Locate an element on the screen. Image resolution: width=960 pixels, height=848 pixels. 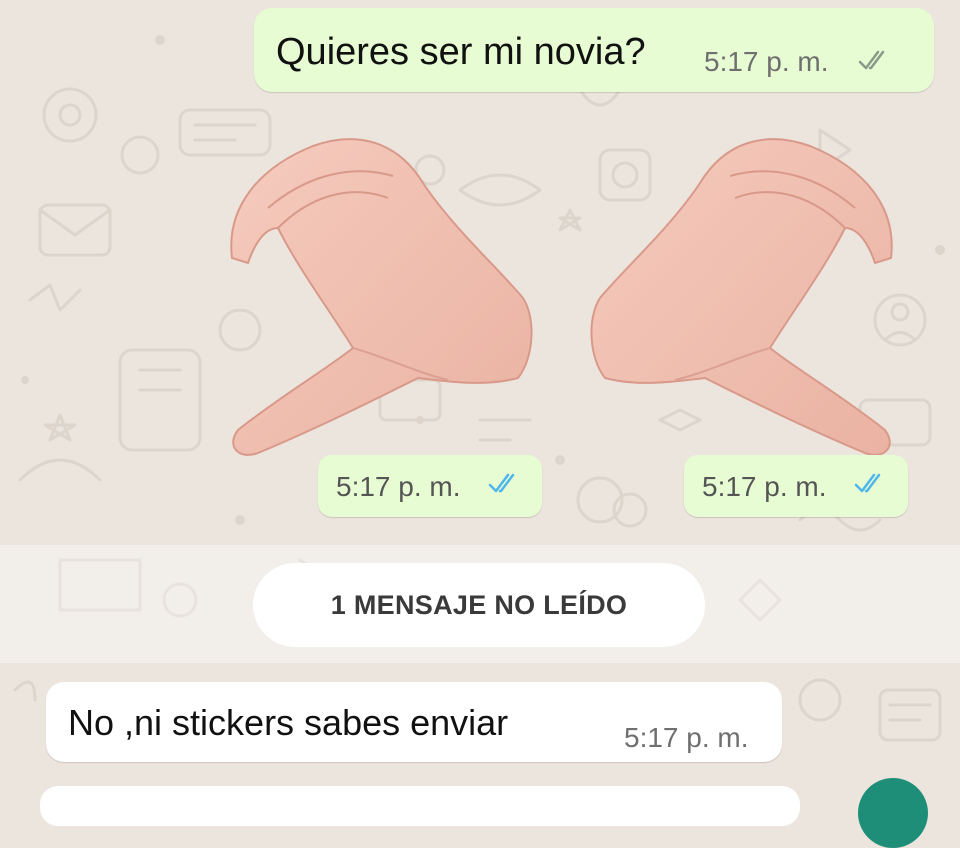
message-text: No ,ni stickers sabes enviar is located at coordinates (288, 722).